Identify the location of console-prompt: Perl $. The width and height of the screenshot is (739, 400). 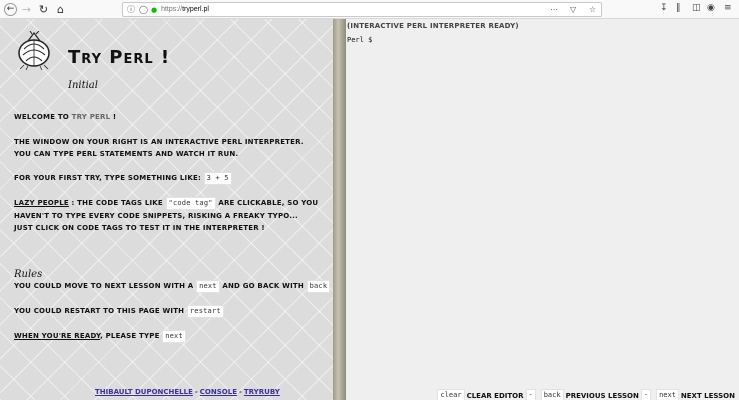
(359, 40).